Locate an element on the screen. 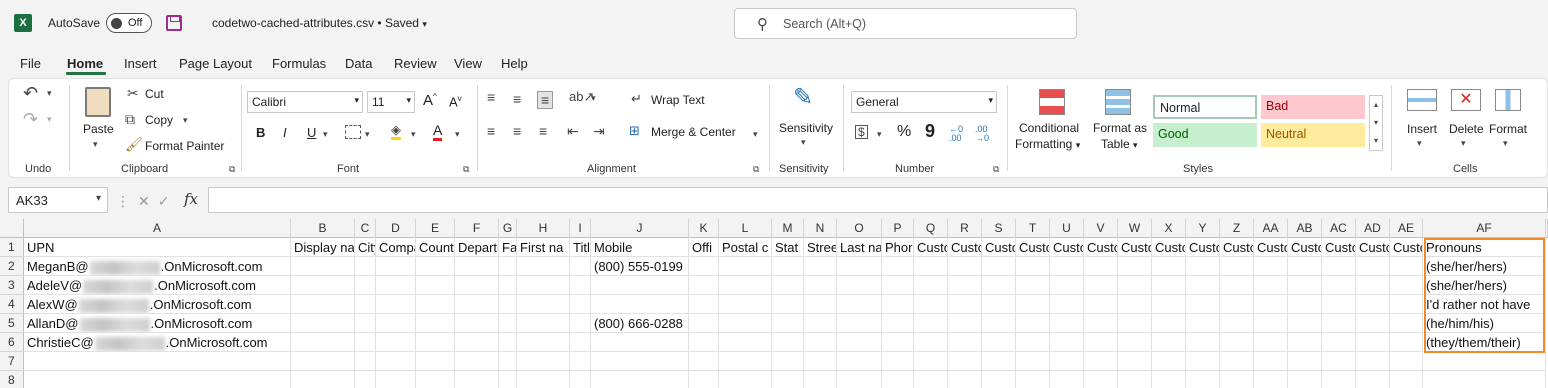 This screenshot has width=1548, height=388. cell-ab4 is located at coordinates (1305, 304).